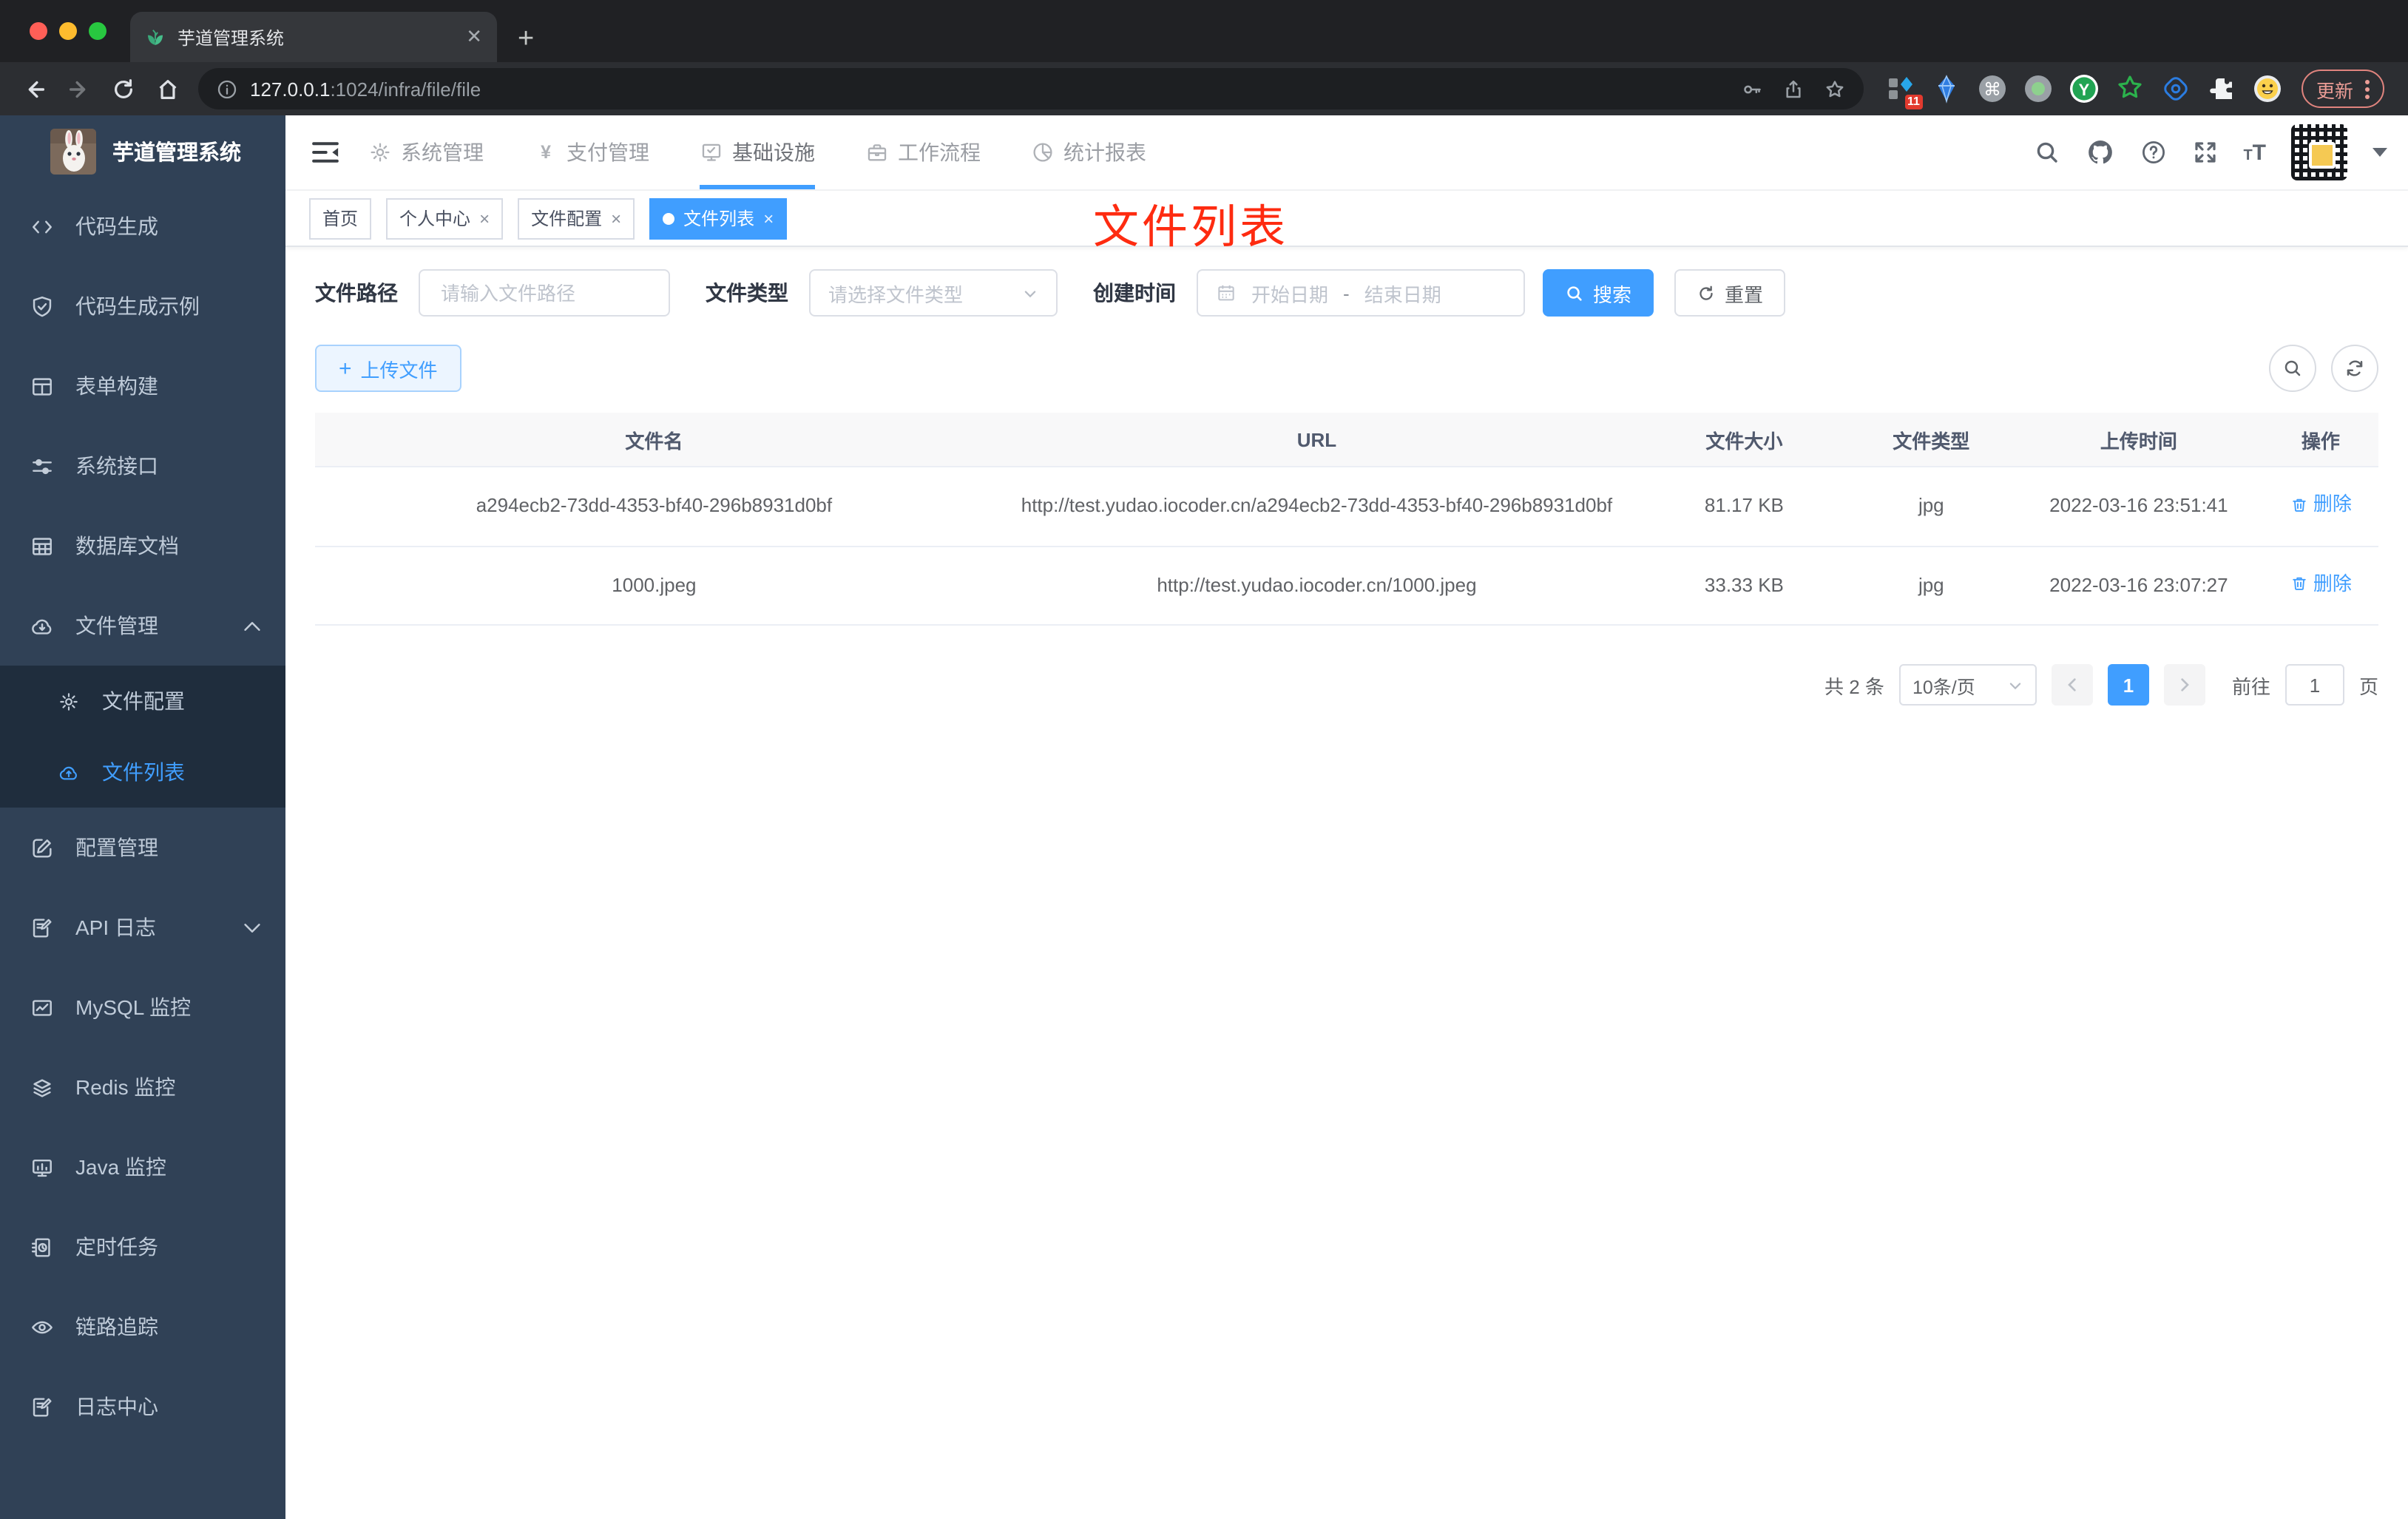 The image size is (2408, 1519). I want to click on browser-tab: 芋道管理系统 ✕, so click(313, 37).